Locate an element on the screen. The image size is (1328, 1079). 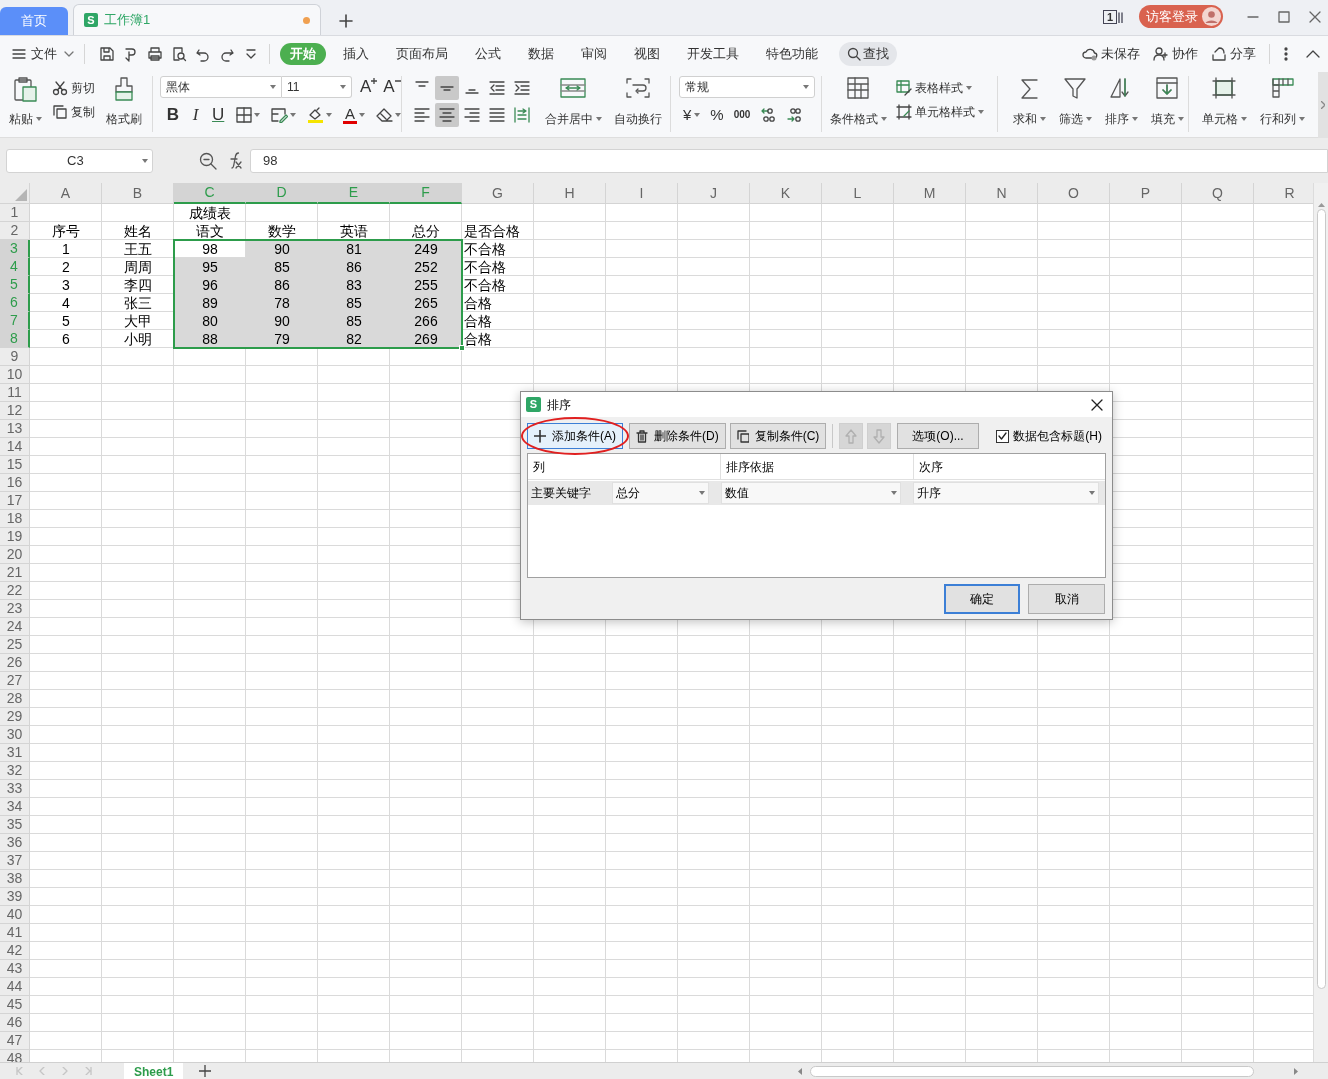
underline-button: U is located at coordinates (218, 115).